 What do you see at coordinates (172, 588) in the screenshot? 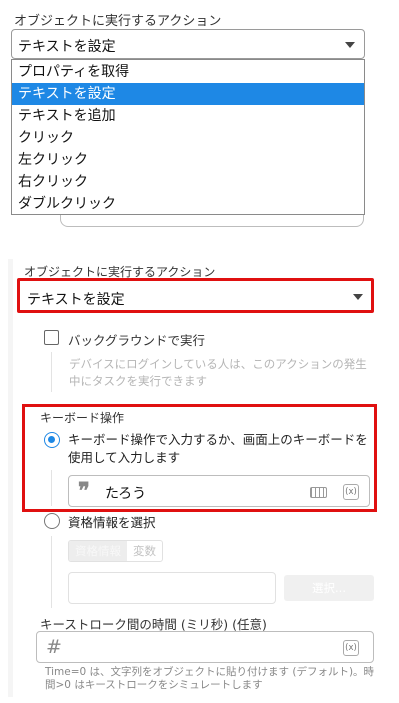
I see `credential-input` at bounding box center [172, 588].